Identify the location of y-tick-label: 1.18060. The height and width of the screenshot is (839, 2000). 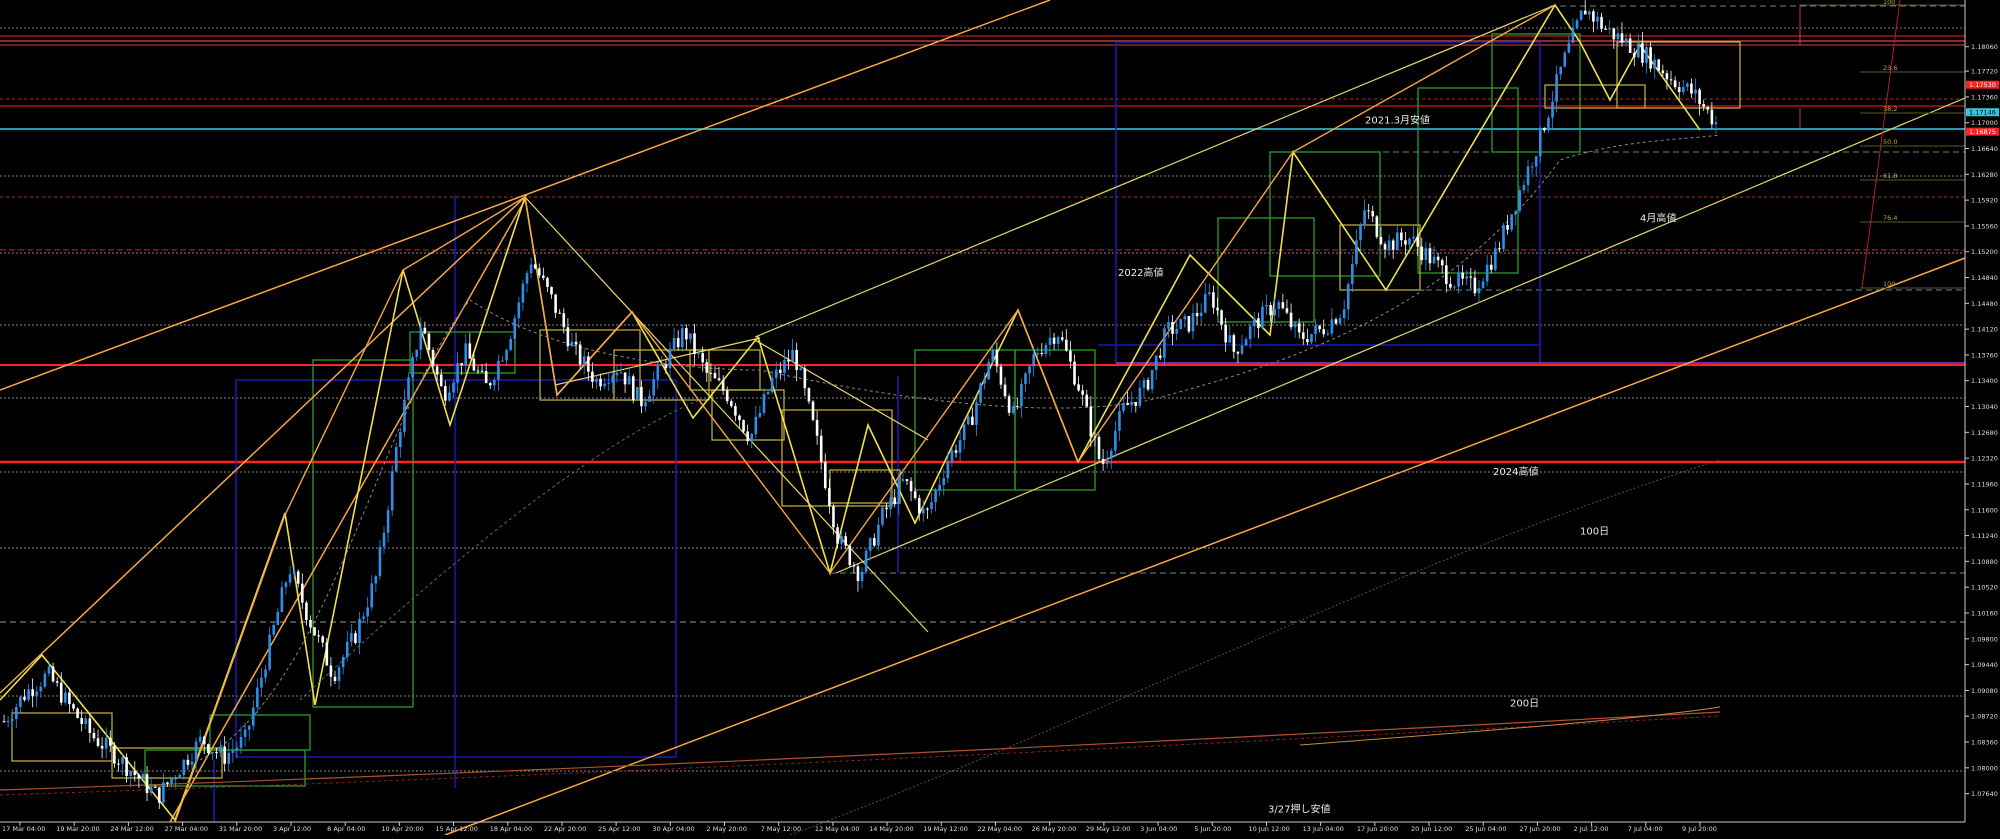
(1984, 47).